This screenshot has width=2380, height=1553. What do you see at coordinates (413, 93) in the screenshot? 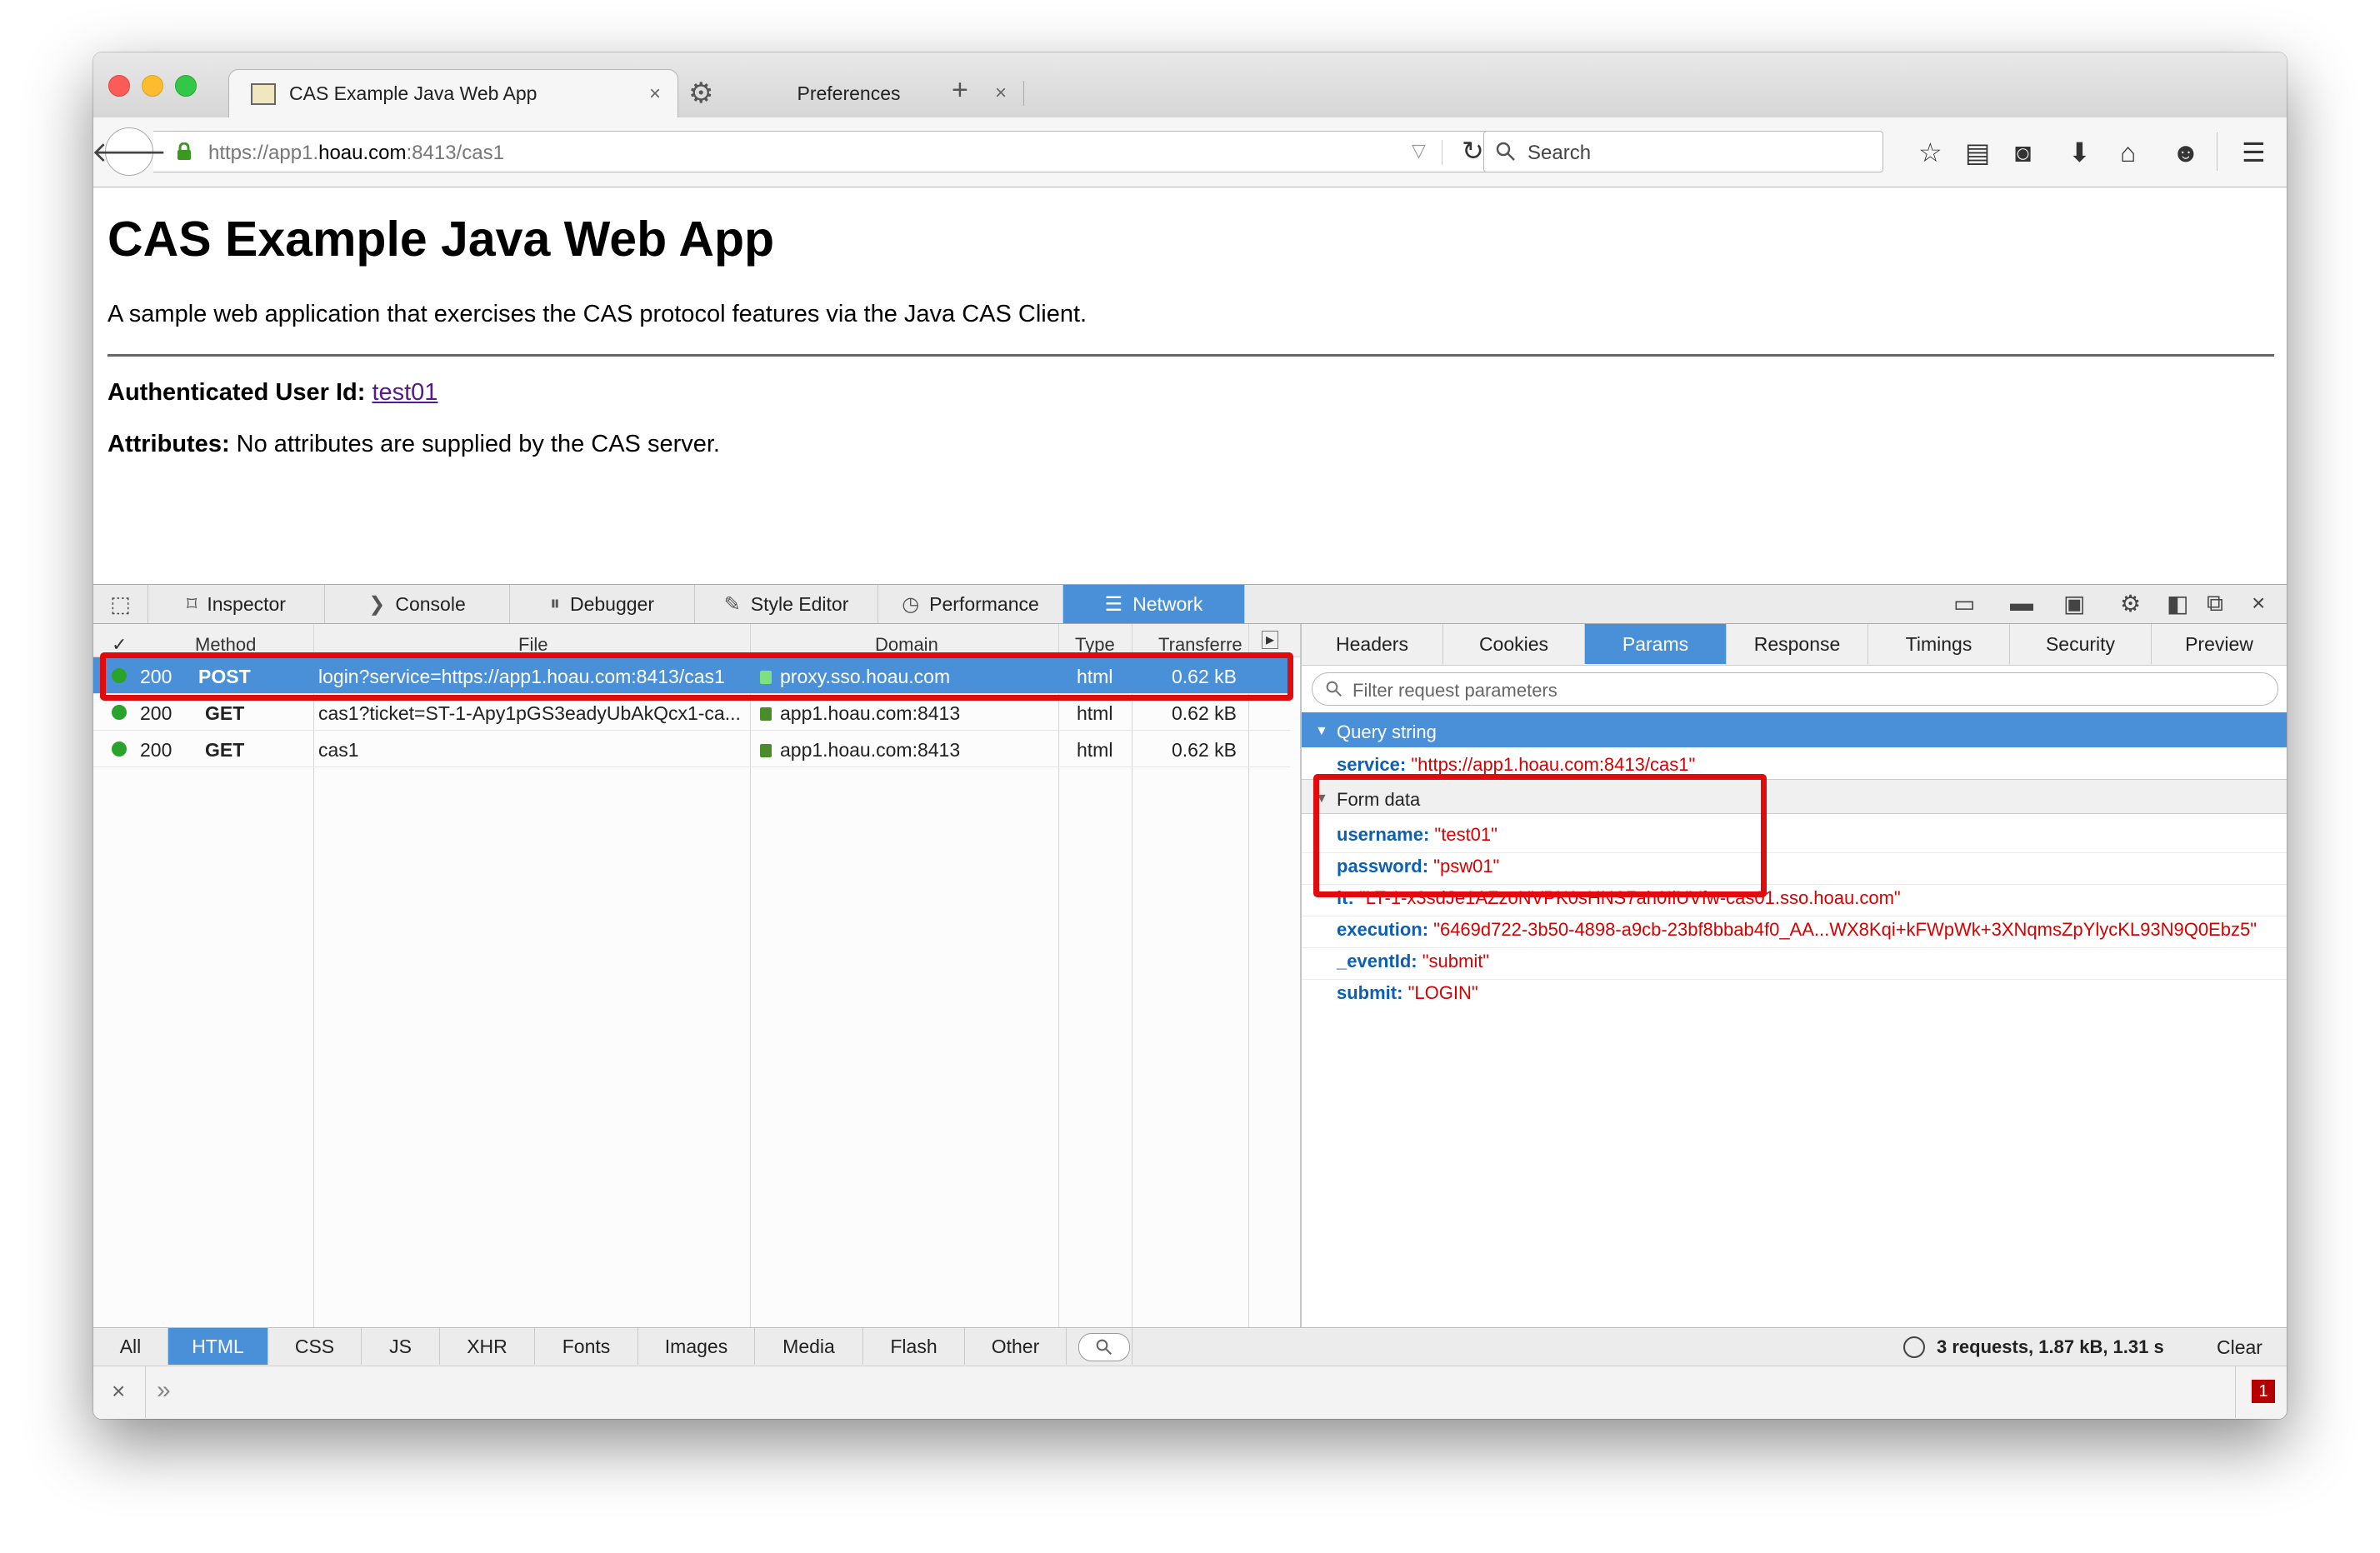
I see `tab-title: CAS Example Java Web App` at bounding box center [413, 93].